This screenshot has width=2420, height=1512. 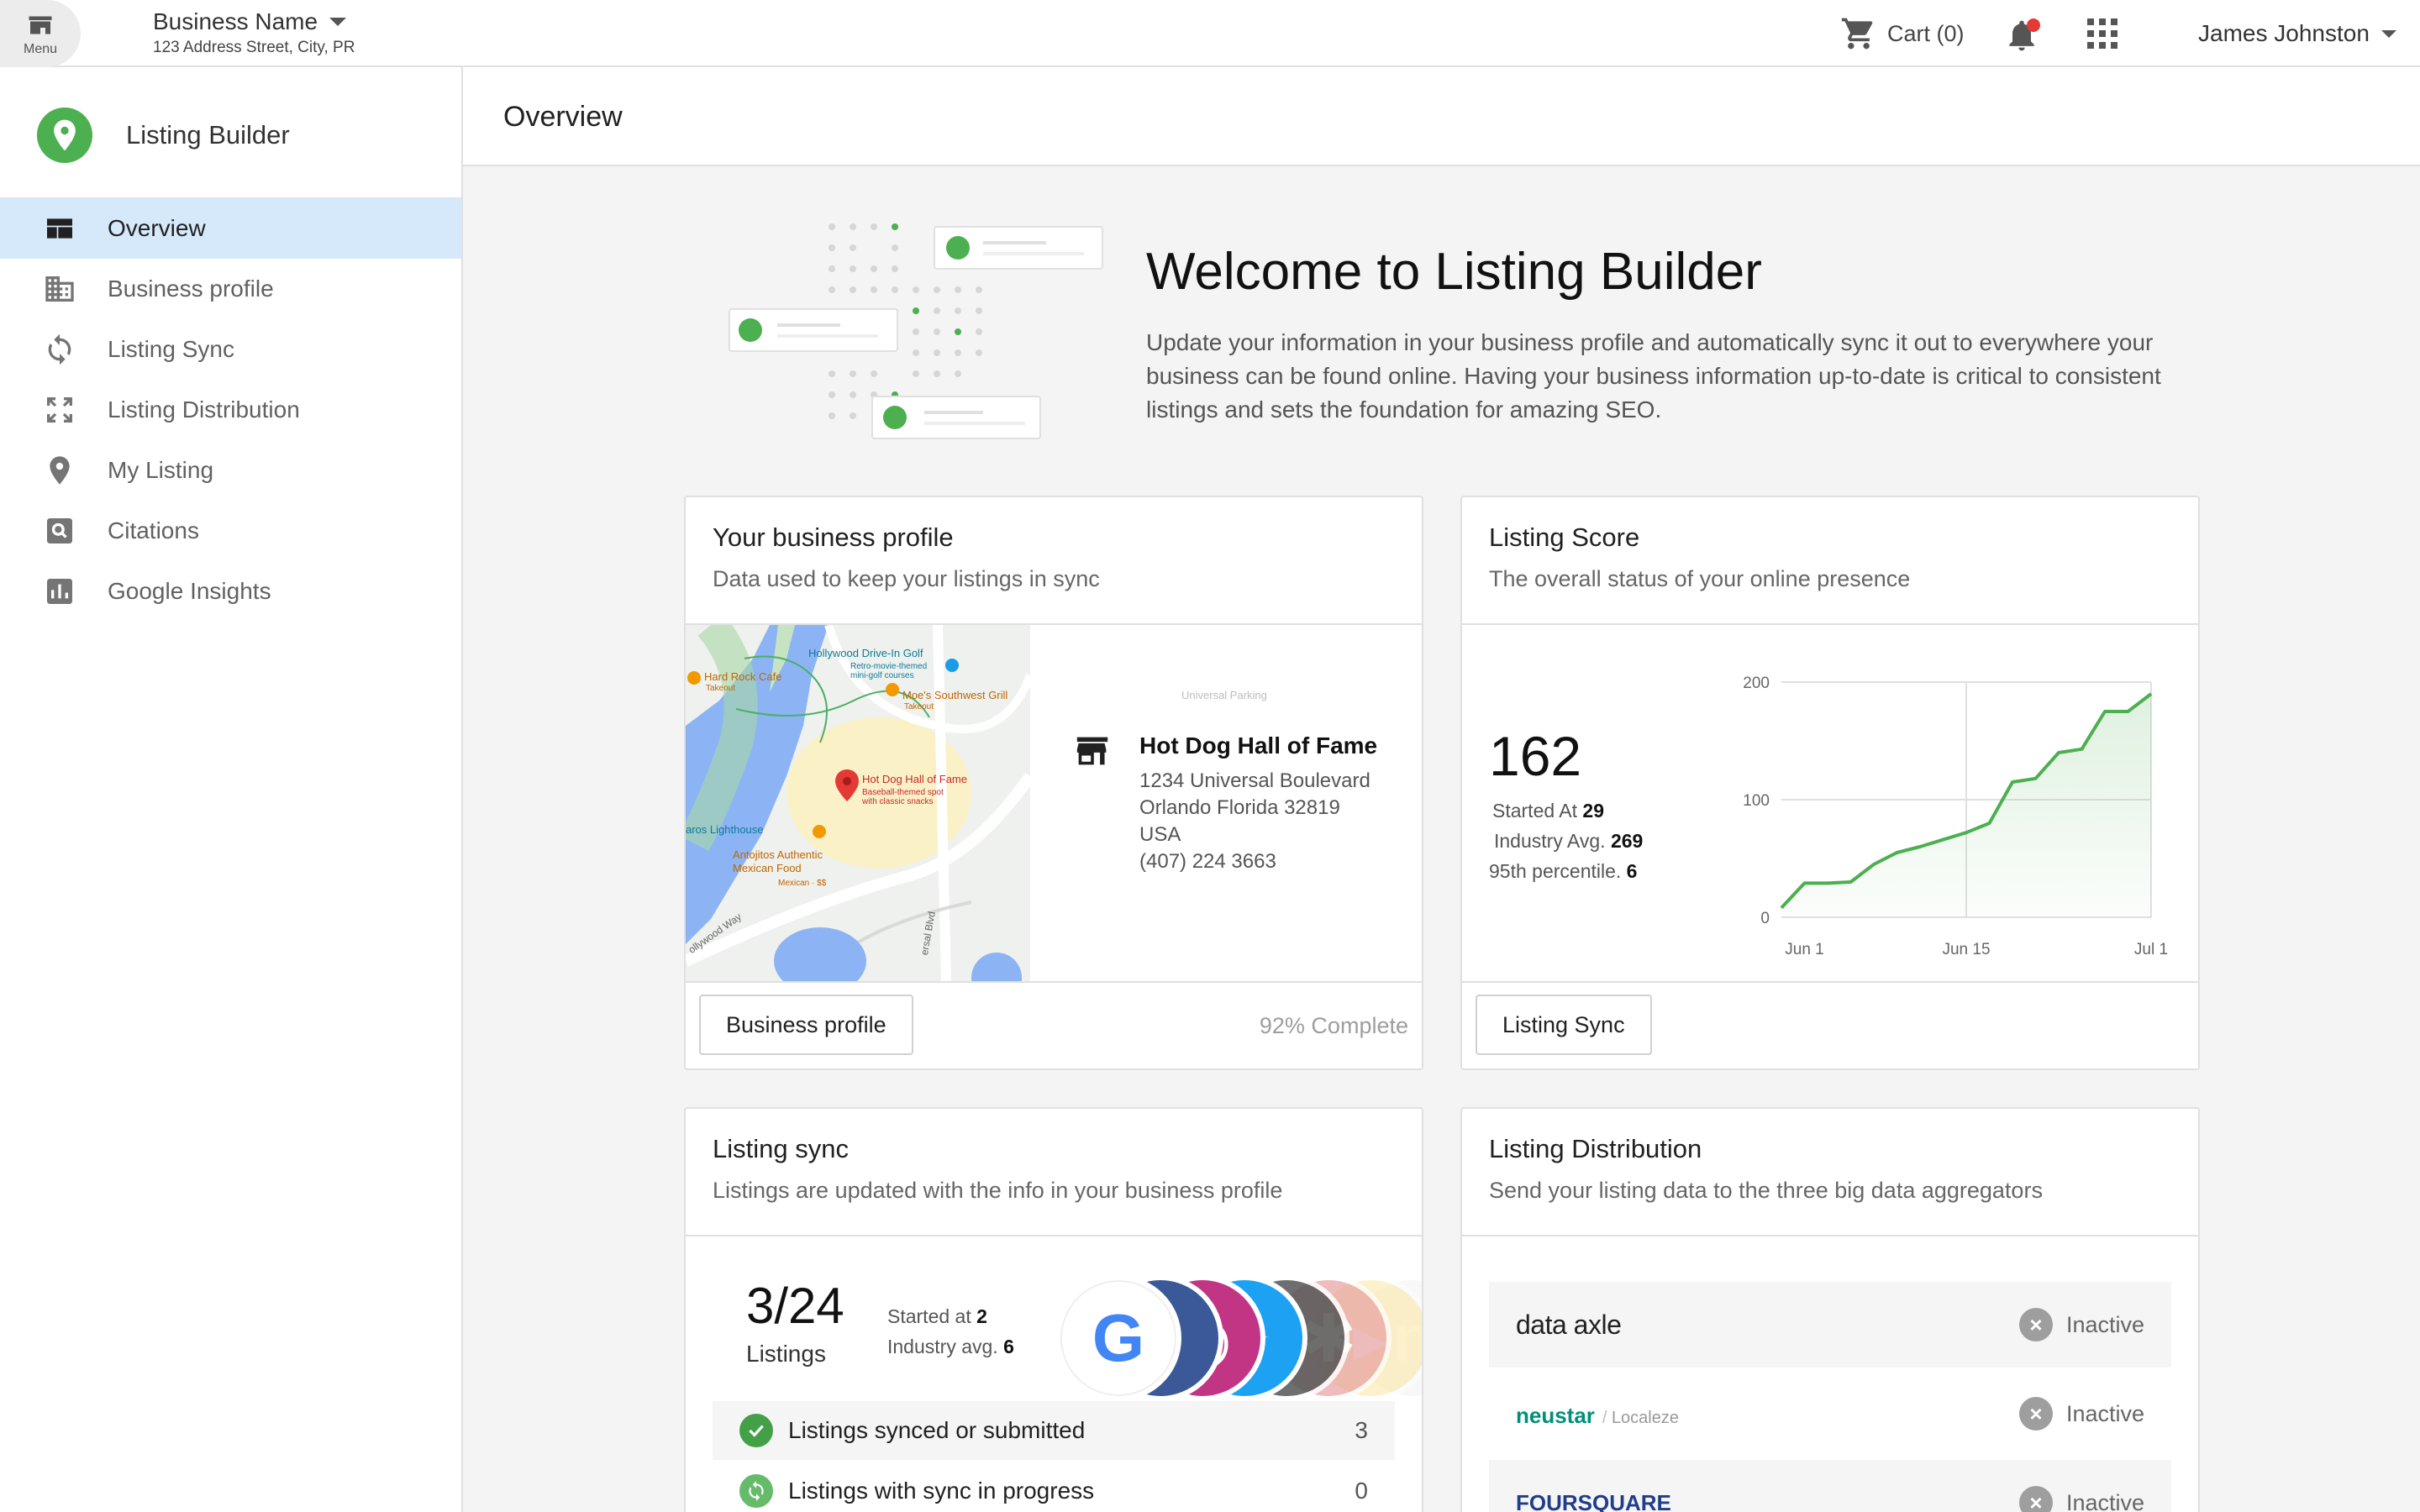 What do you see at coordinates (2297, 33) in the screenshot?
I see `user-menu: James Johnston` at bounding box center [2297, 33].